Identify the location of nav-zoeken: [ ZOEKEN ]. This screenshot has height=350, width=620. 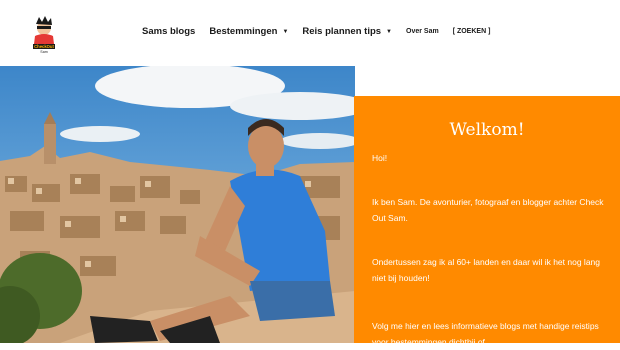
(472, 31).